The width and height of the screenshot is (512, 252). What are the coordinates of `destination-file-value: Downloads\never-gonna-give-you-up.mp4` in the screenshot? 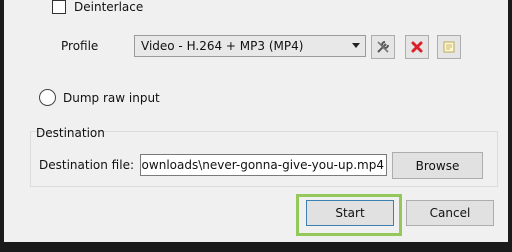 It's located at (262, 165).